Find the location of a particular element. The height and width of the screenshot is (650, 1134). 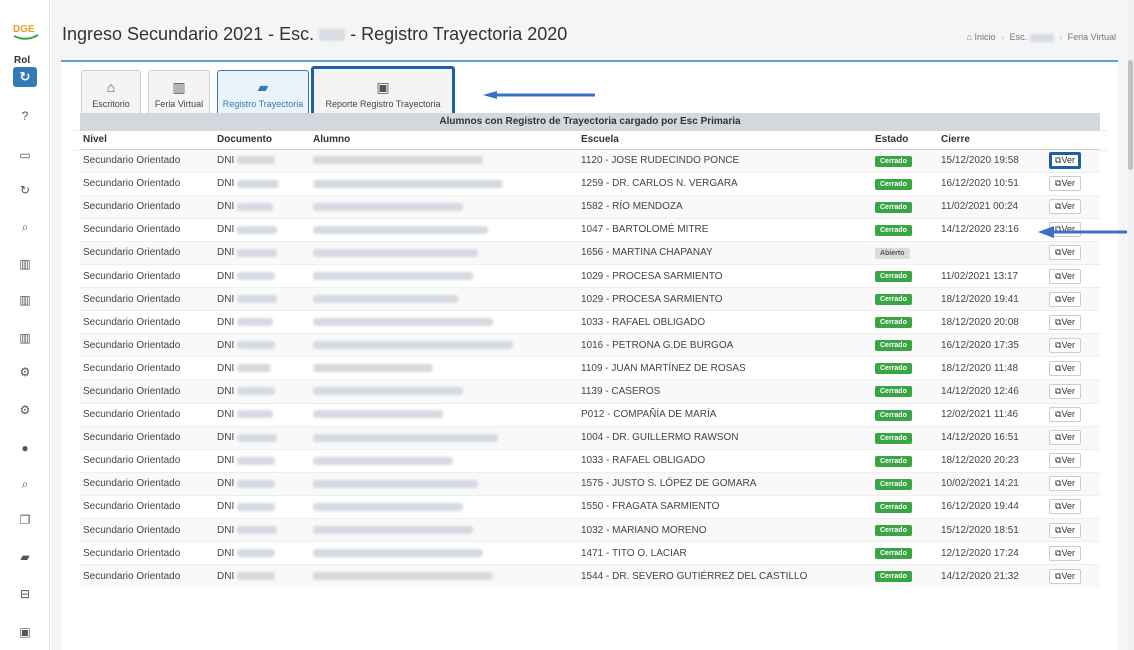

col-nivel: Nivel is located at coordinates (147, 140).